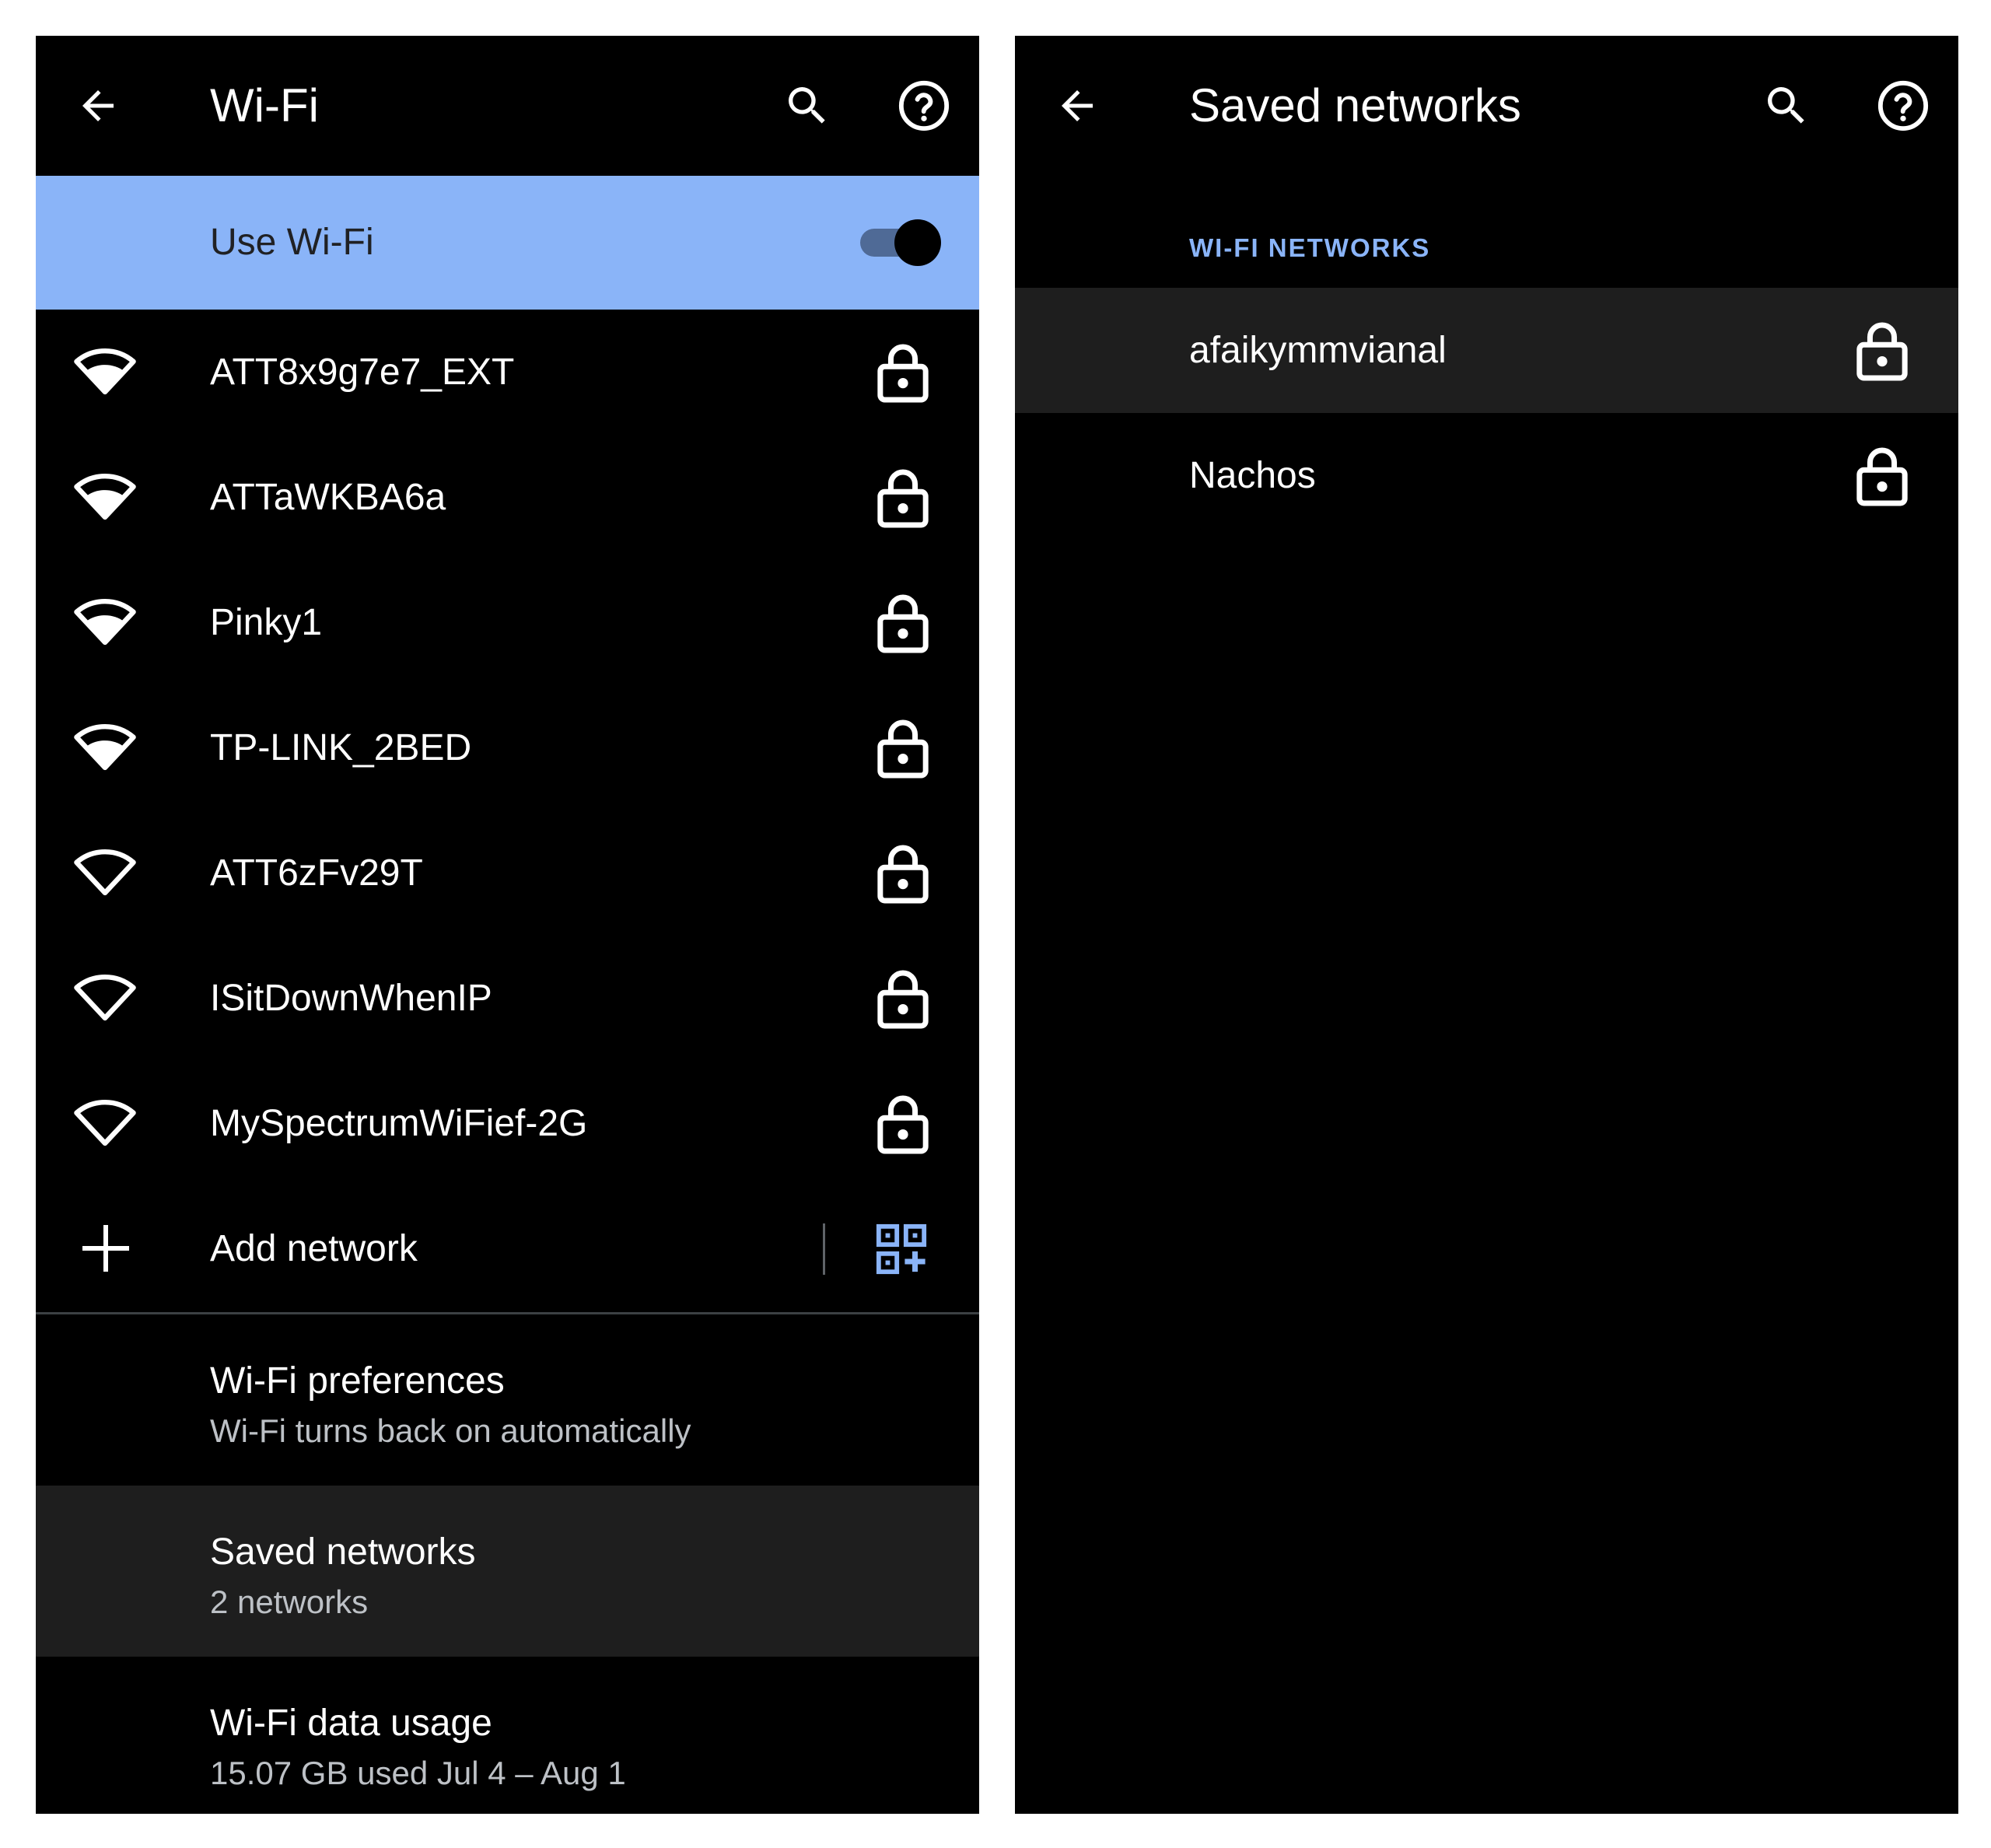 This screenshot has height=1848, width=1991. I want to click on network-name: Pinky1, so click(266, 622).